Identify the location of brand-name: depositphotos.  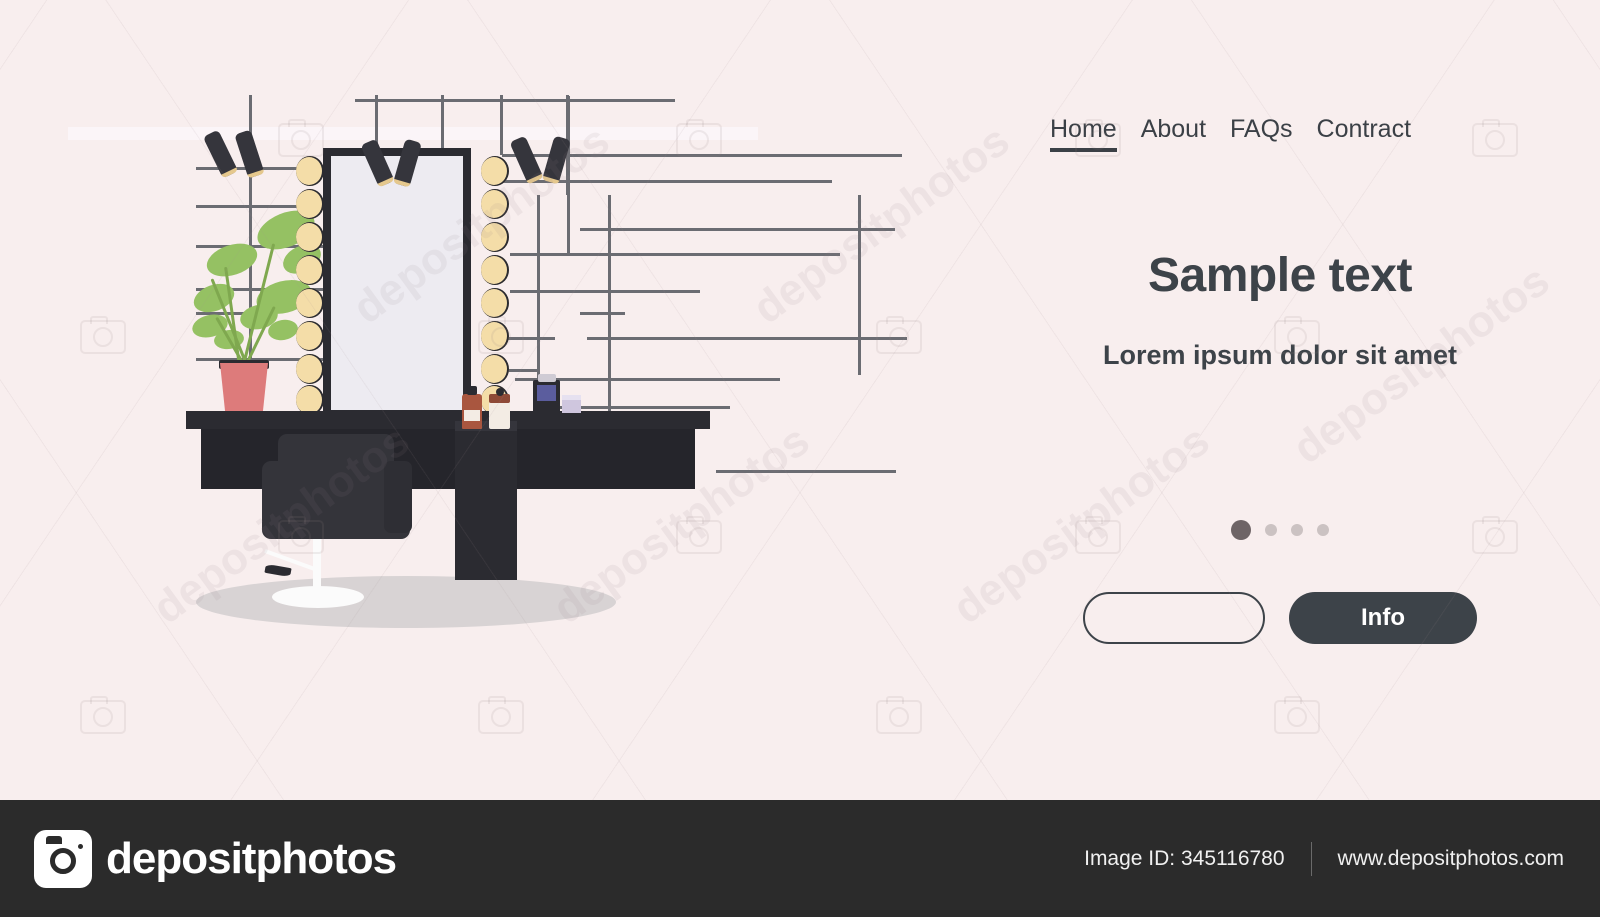
(251, 858).